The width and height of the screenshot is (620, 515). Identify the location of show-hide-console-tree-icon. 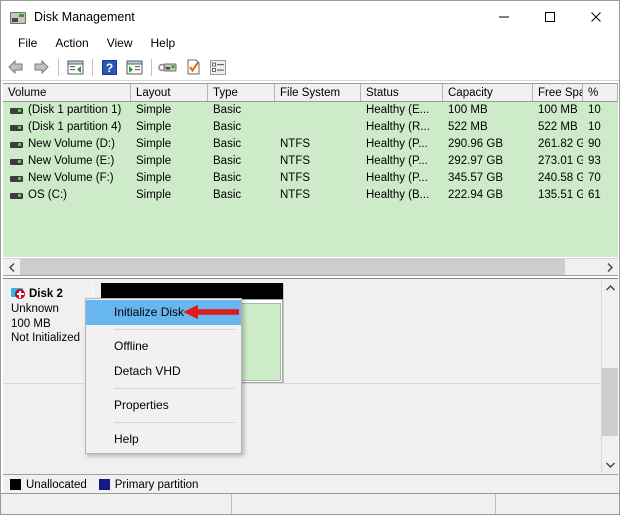
(75, 67).